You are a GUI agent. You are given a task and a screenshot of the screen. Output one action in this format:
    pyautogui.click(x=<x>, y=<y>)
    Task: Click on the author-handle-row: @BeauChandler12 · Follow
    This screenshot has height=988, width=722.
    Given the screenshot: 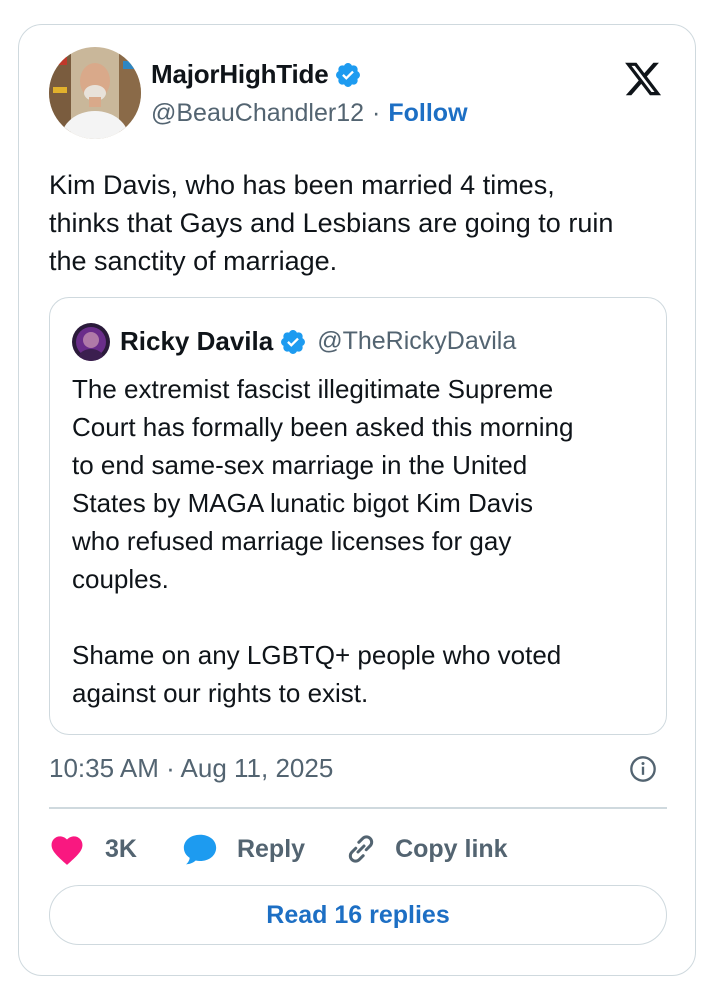 What is the action you would take?
    pyautogui.click(x=309, y=113)
    